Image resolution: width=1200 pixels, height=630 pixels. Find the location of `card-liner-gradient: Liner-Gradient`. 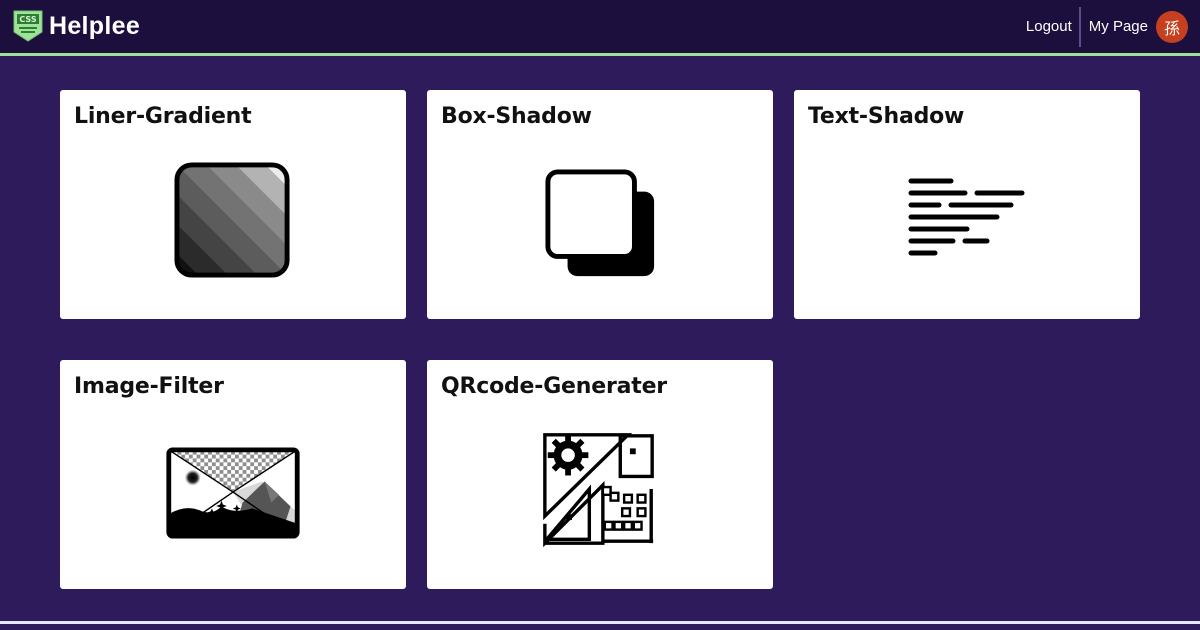

card-liner-gradient: Liner-Gradient is located at coordinates (233, 204).